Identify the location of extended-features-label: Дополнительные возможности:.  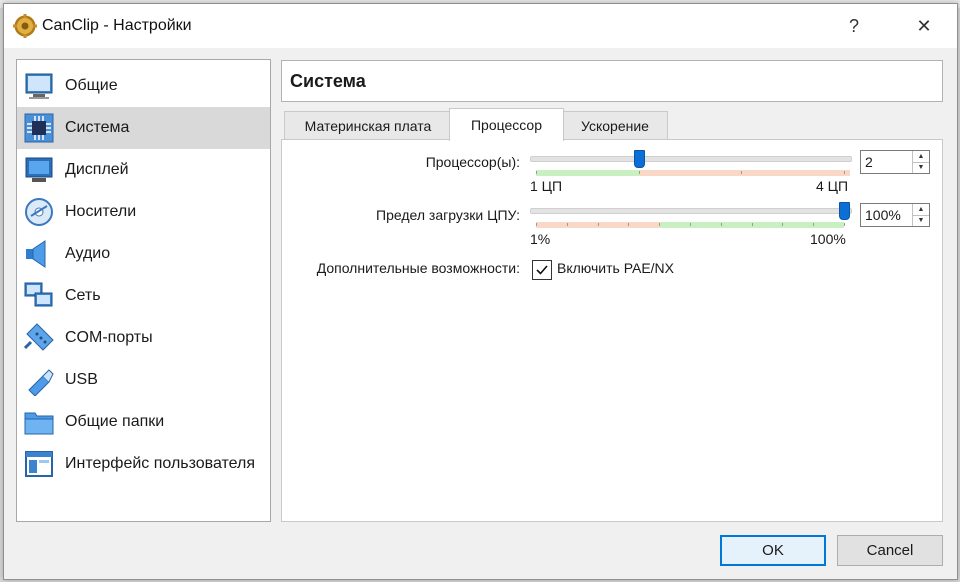
(418, 268).